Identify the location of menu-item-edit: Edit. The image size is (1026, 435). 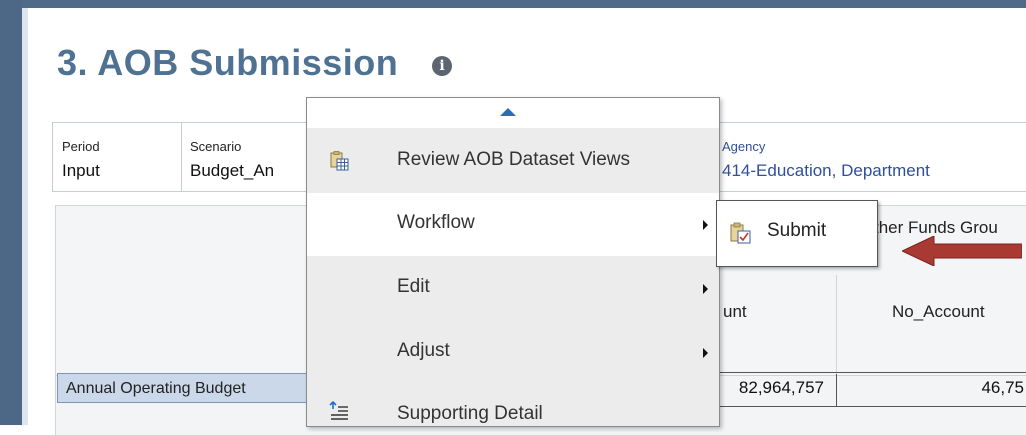
(513, 288).